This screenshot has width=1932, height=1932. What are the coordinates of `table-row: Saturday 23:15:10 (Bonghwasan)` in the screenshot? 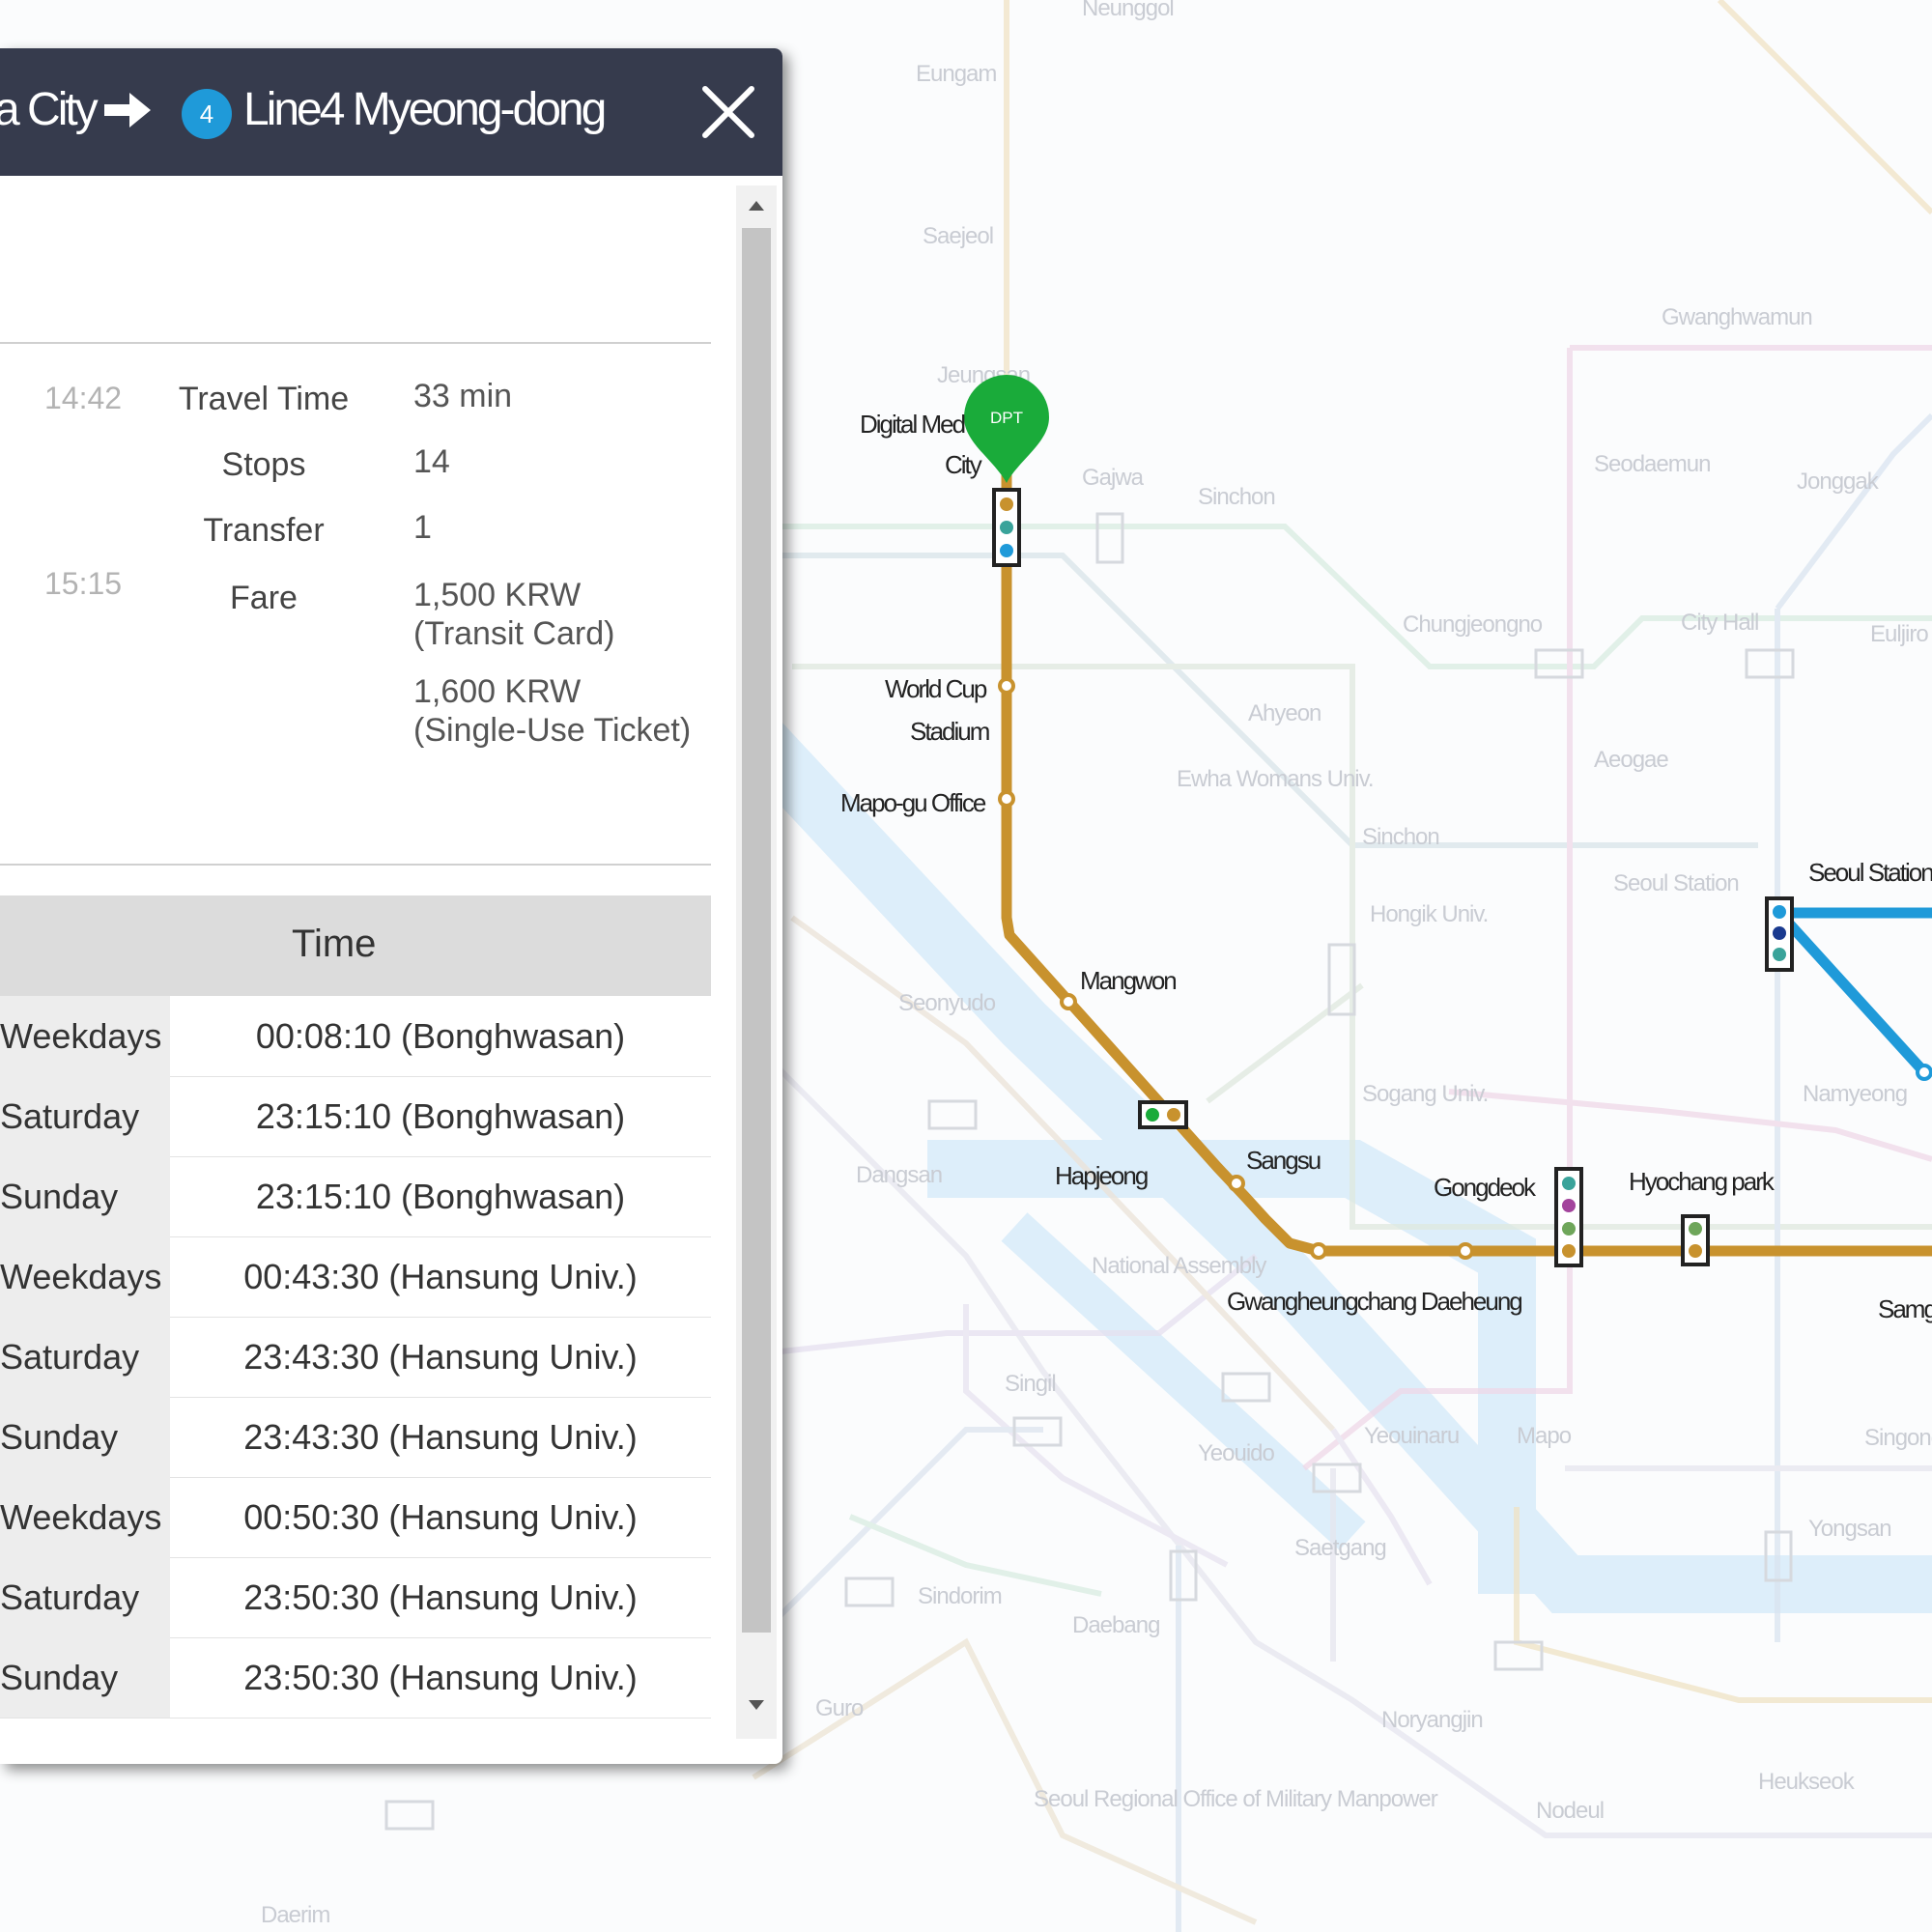 It's located at (355, 1116).